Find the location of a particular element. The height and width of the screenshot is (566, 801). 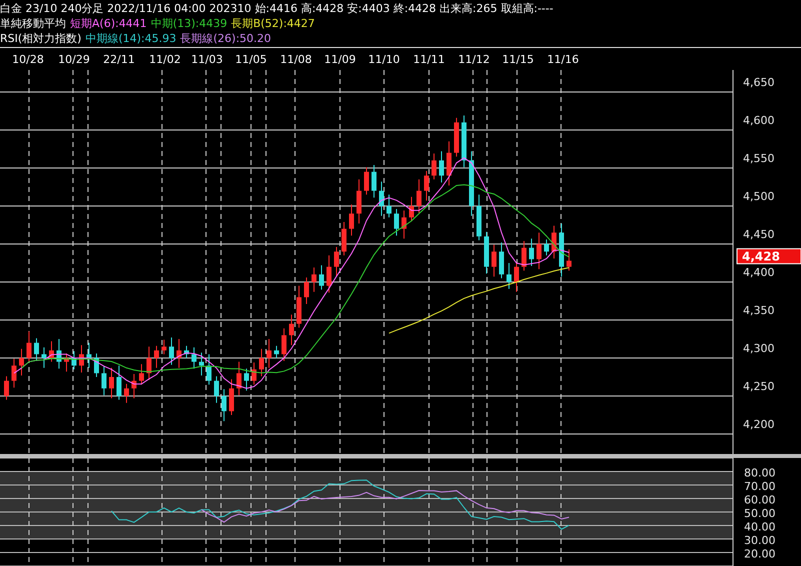

legend-item: 短期A(6):4441 is located at coordinates (108, 23).